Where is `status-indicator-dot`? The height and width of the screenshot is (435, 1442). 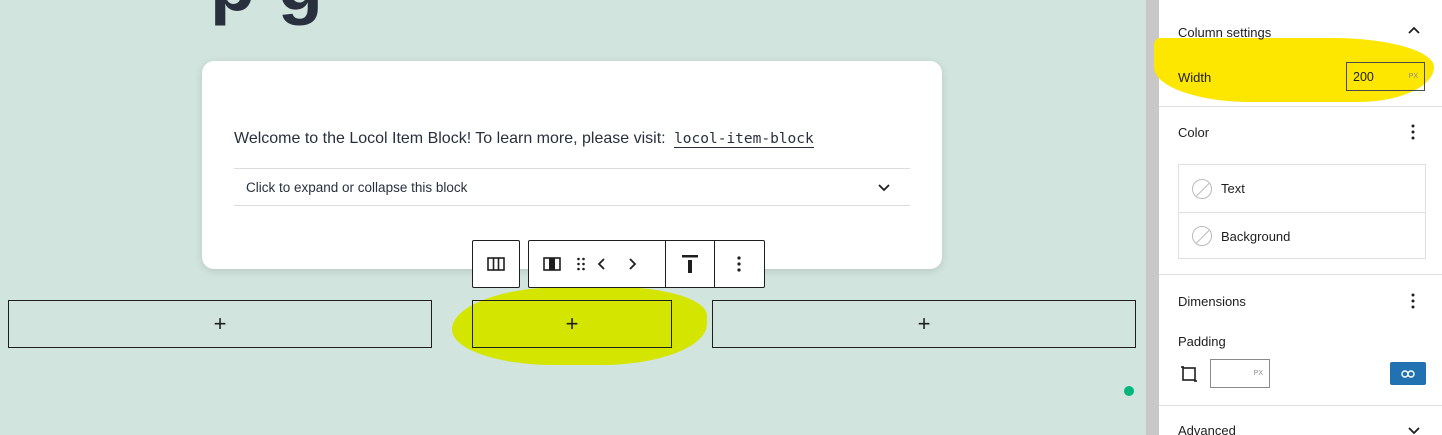 status-indicator-dot is located at coordinates (1129, 391).